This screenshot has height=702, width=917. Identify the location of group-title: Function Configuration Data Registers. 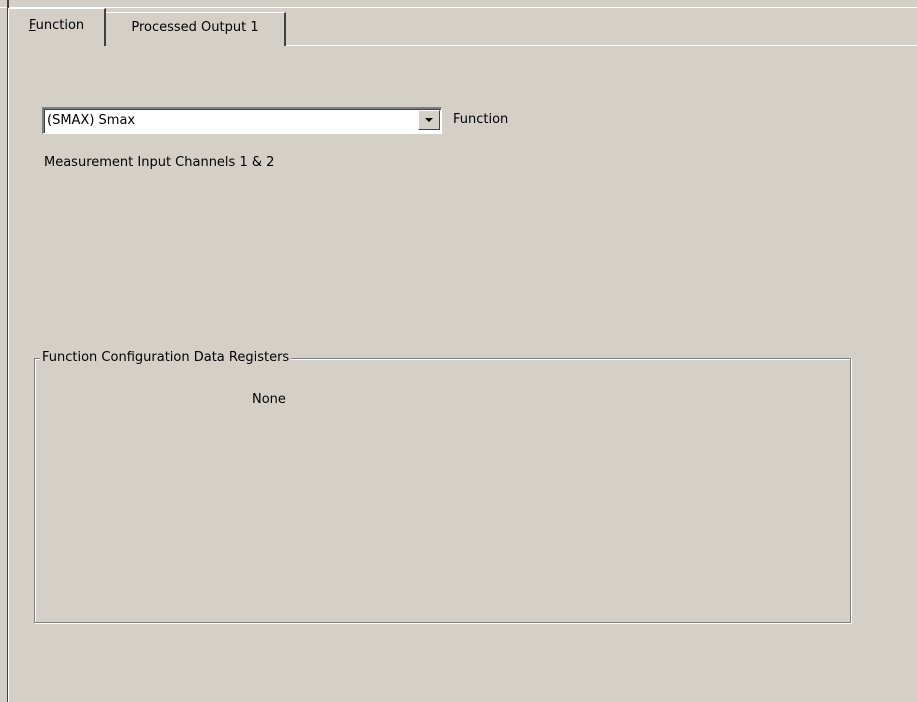
(166, 357).